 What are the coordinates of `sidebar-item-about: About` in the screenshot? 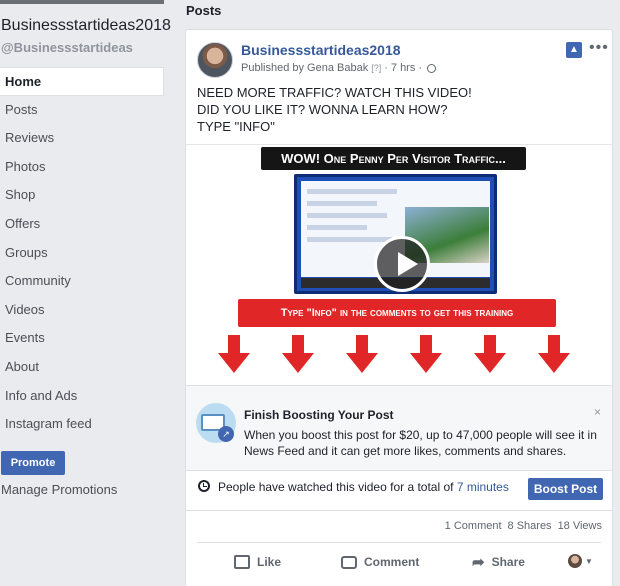 It's located at (82, 367).